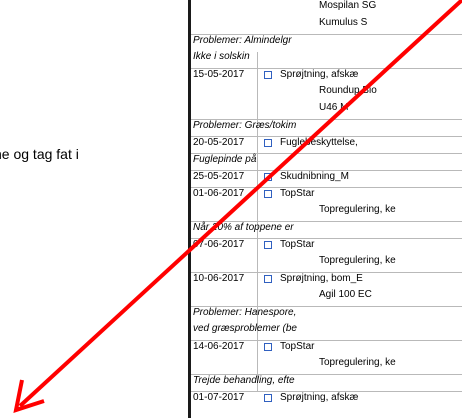 The image size is (462, 418). Describe the element at coordinates (348, 90) in the screenshot. I see `product-name: Roundup Bio` at that location.